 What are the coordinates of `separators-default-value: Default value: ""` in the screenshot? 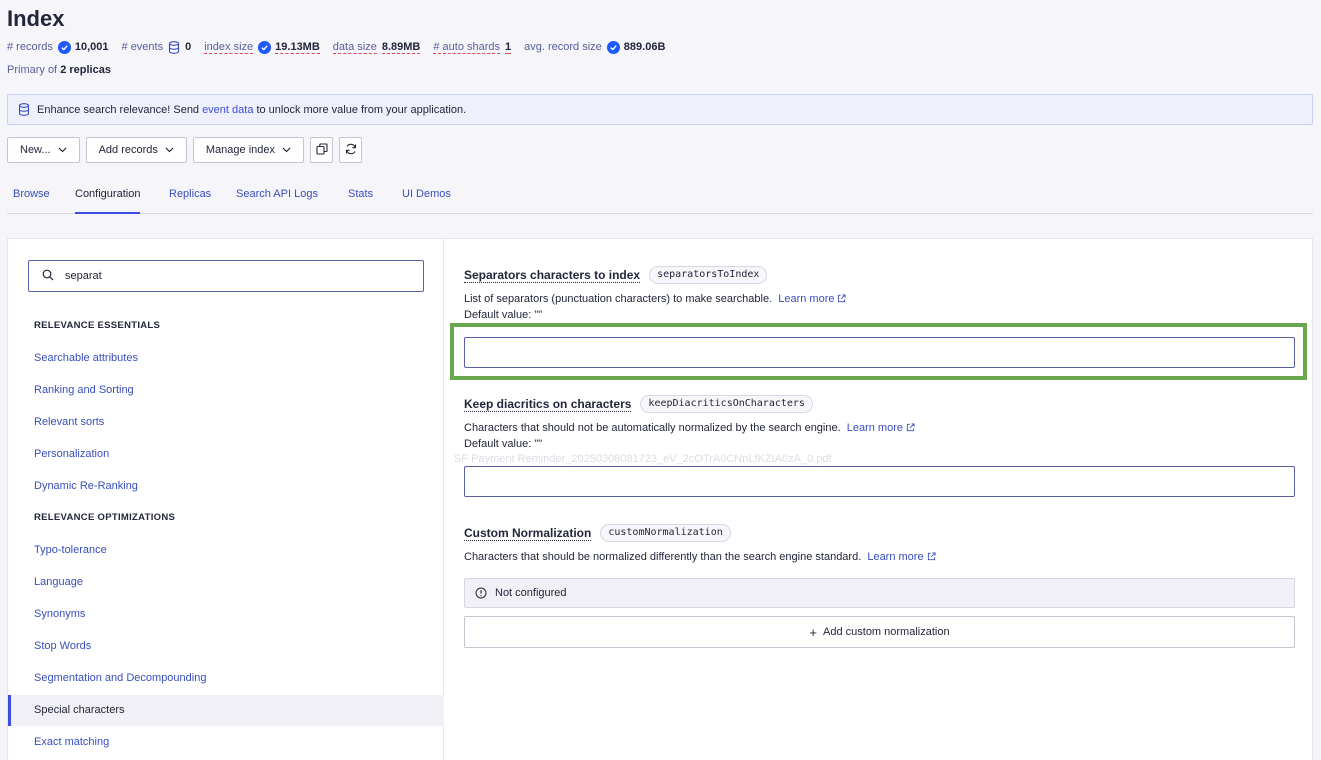 It's located at (503, 315).